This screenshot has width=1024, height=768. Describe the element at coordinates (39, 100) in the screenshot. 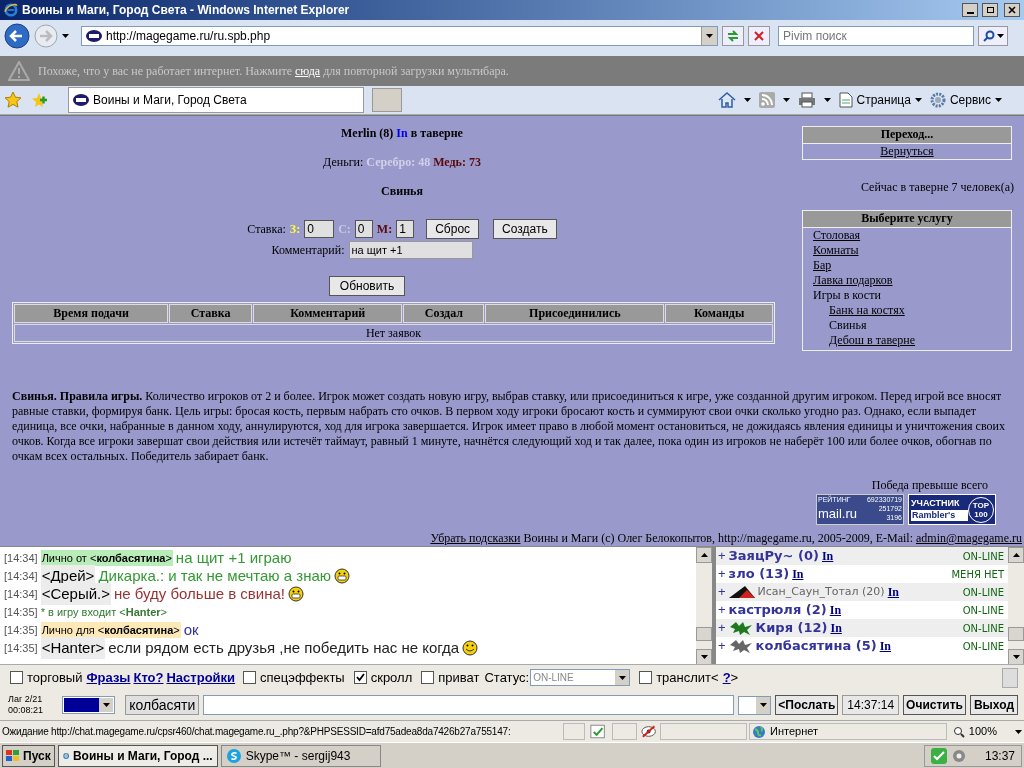

I see `add-favorite-icon` at that location.